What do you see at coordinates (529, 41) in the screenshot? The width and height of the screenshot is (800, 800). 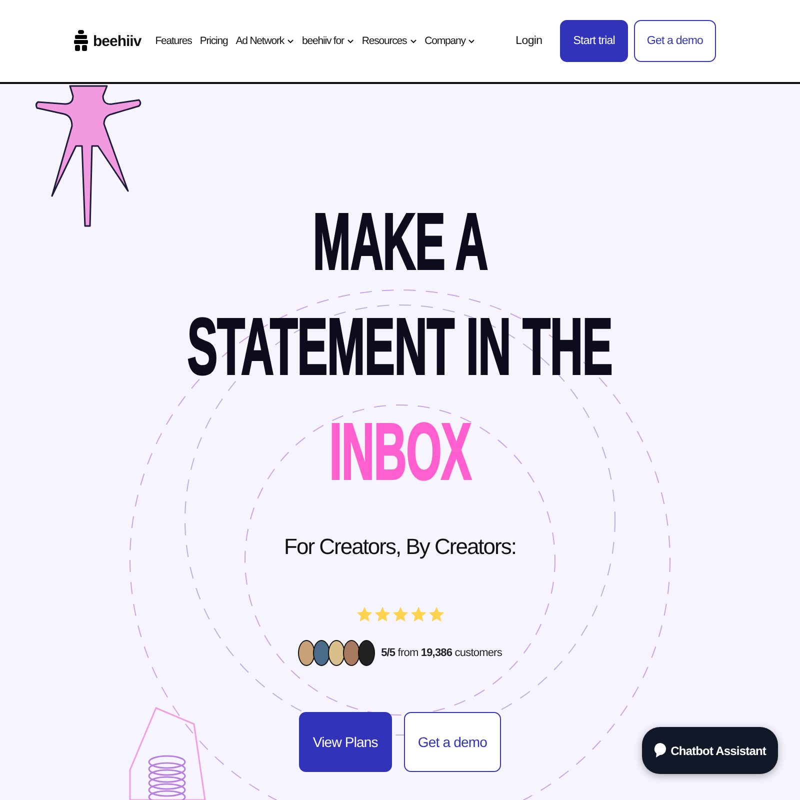 I see `login-link: Login` at bounding box center [529, 41].